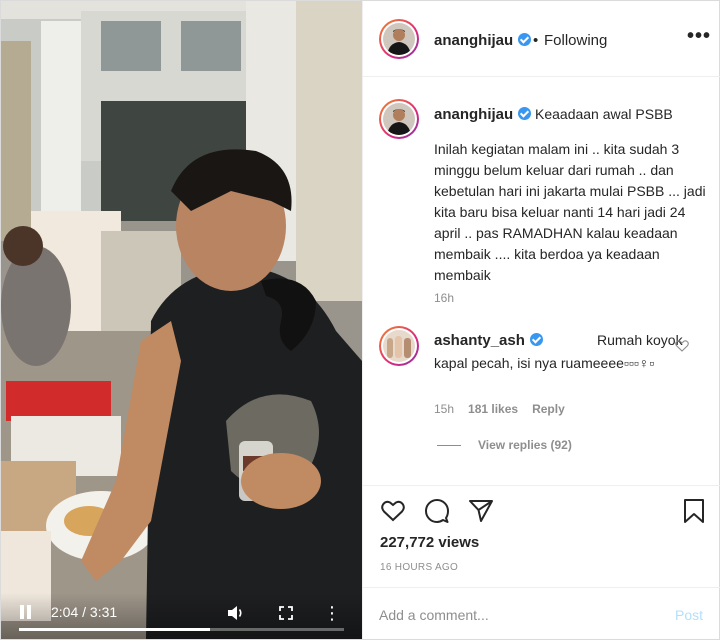 This screenshot has width=720, height=640. Describe the element at coordinates (114, 629) in the screenshot. I see `video-progress-fill` at that location.